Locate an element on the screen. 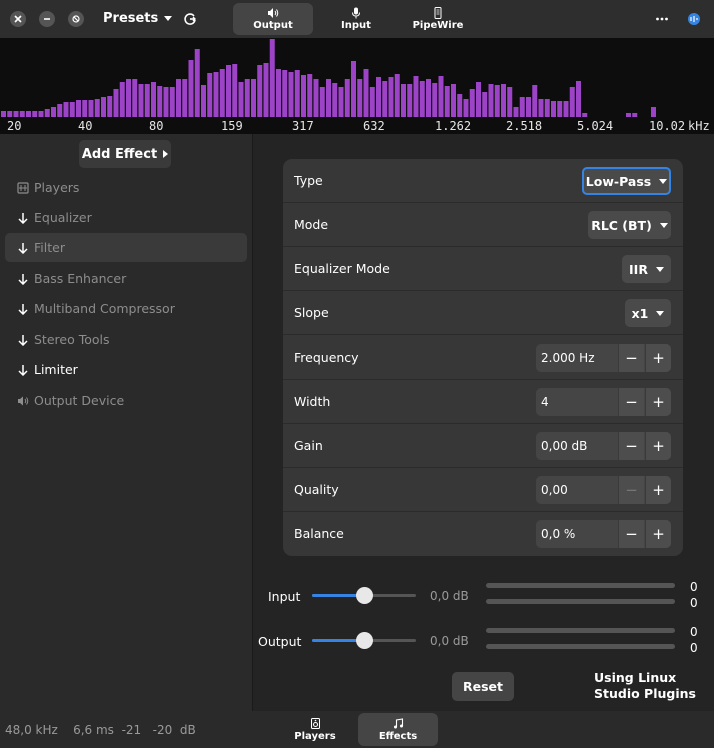 This screenshot has width=714, height=748. mode-value: RLC (BT) is located at coordinates (621, 225).